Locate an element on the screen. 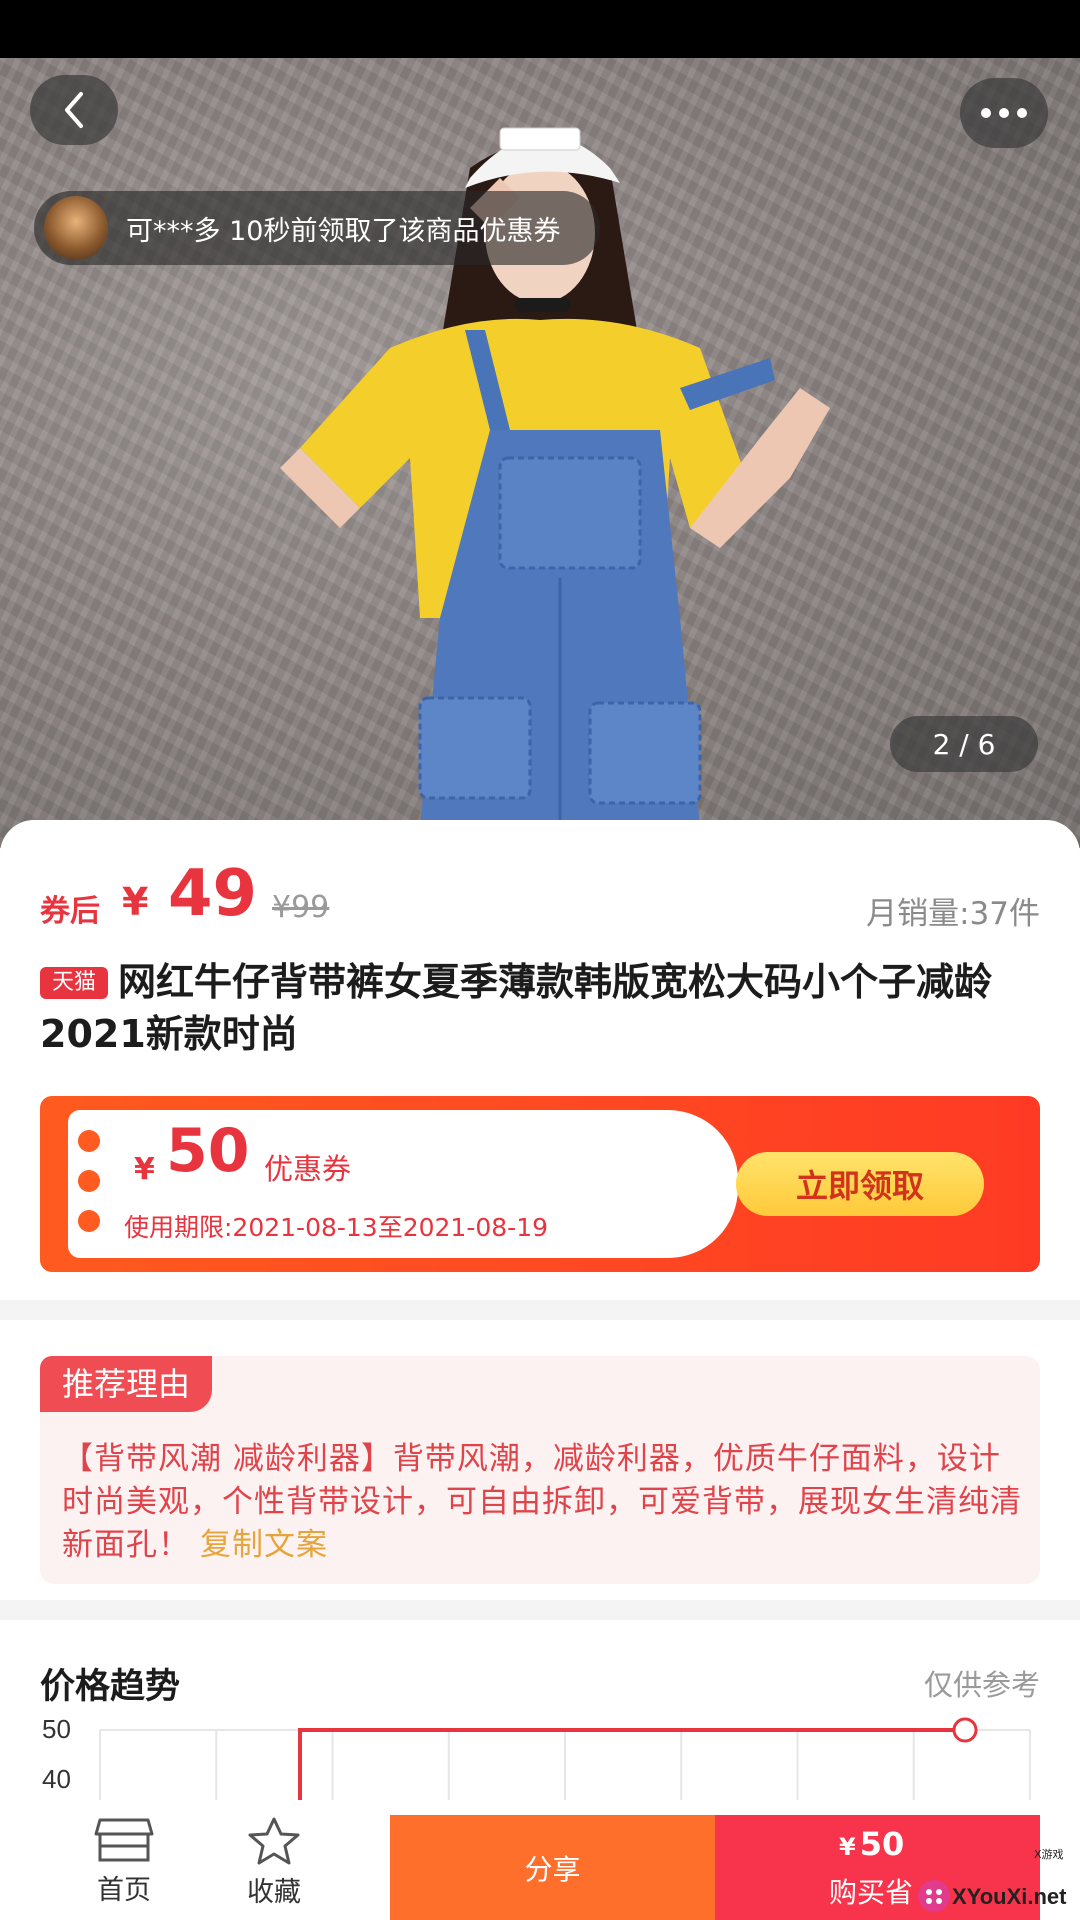 The width and height of the screenshot is (1080, 1920). price-row: 券后 ¥ 49 ¥99 月销量:37件 is located at coordinates (540, 896).